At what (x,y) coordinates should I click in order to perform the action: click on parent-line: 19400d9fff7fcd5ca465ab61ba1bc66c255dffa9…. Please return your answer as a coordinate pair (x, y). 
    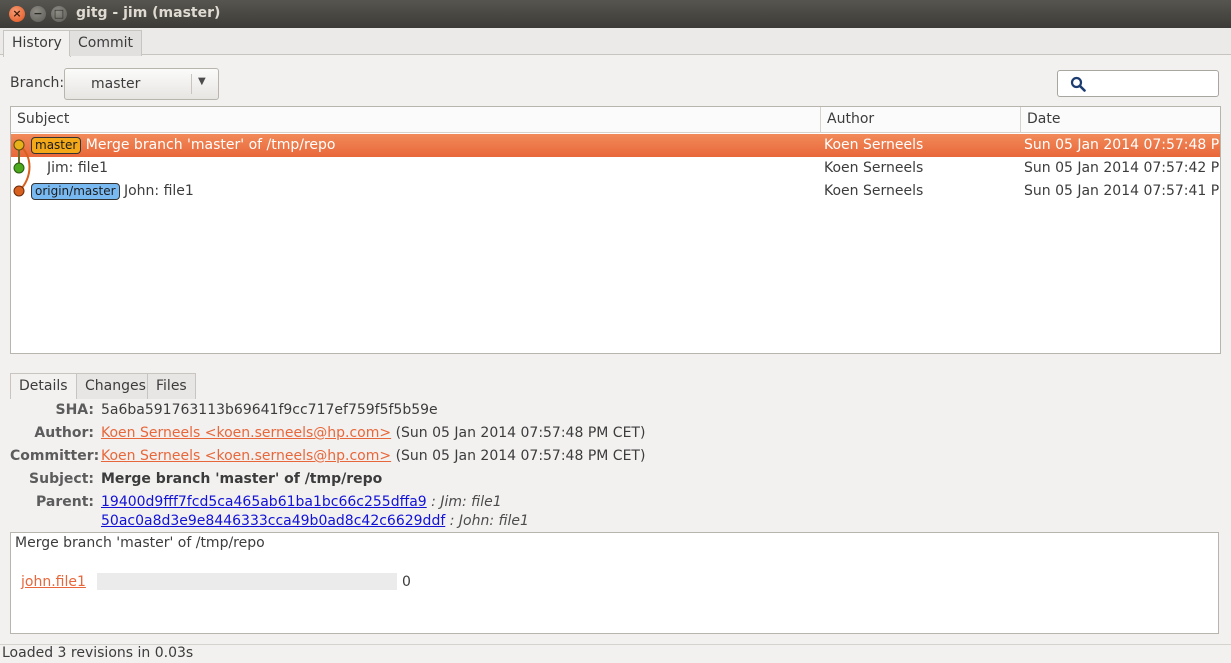
    Looking at the image, I should click on (301, 502).